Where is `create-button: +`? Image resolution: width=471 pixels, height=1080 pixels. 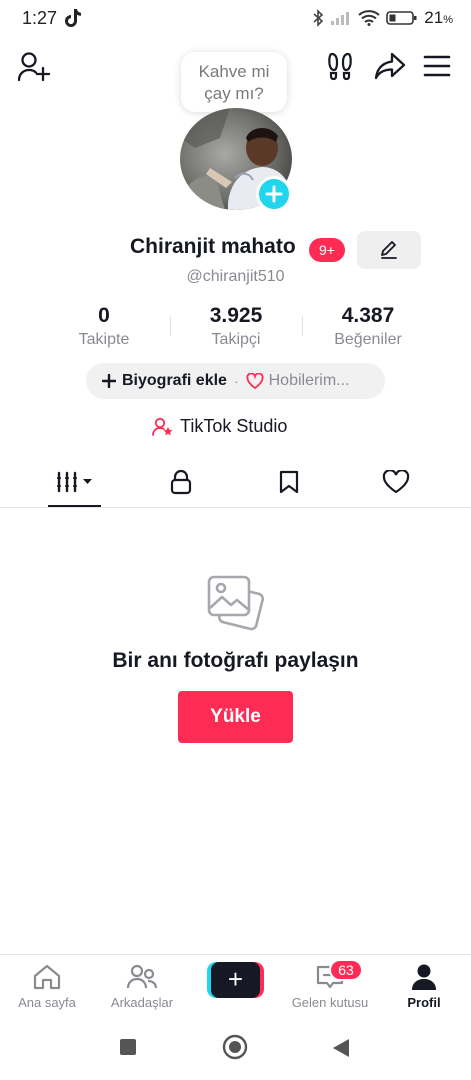
create-button: + is located at coordinates (235, 980).